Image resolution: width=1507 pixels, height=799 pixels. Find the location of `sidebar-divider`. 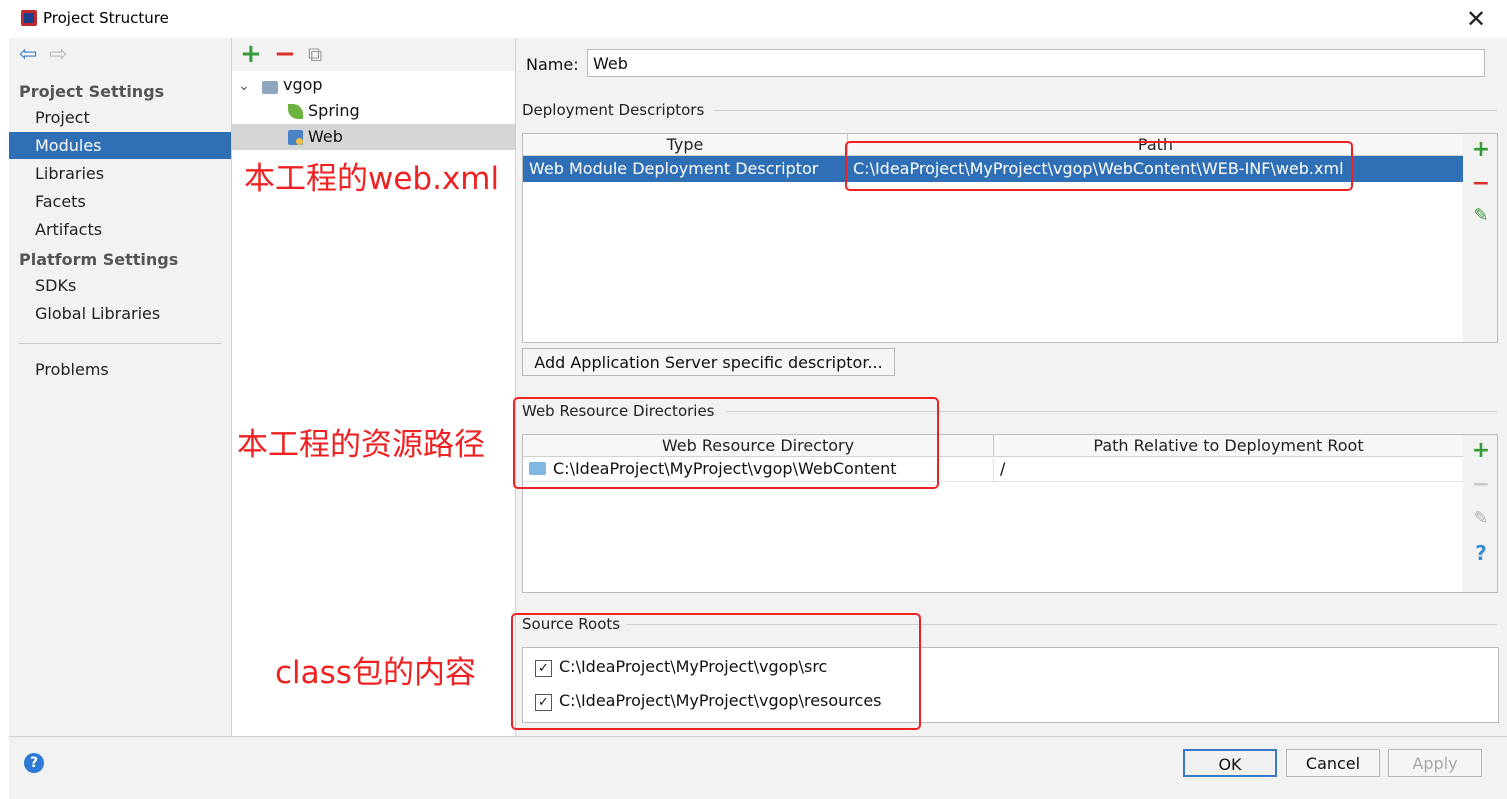

sidebar-divider is located at coordinates (120, 343).